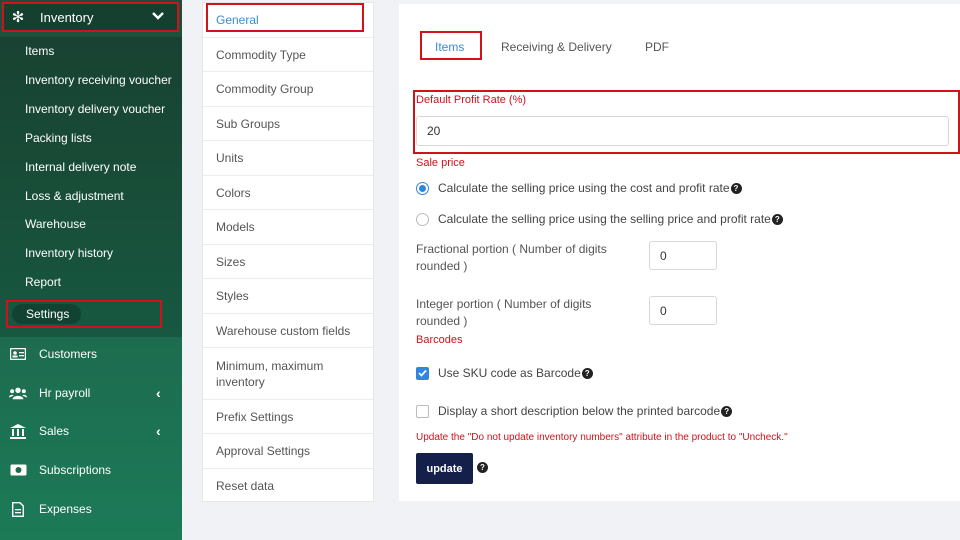  What do you see at coordinates (160, 17) in the screenshot?
I see `chevron-down-icon` at bounding box center [160, 17].